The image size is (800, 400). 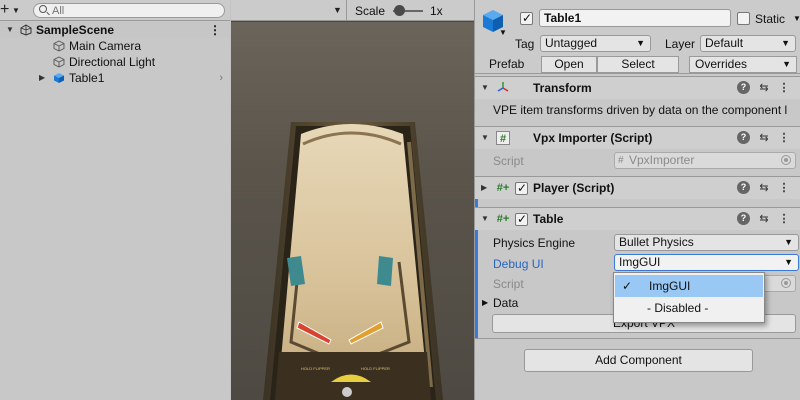 I want to click on hierarchy-item-directional-light: Directional Light, so click(x=115, y=62).